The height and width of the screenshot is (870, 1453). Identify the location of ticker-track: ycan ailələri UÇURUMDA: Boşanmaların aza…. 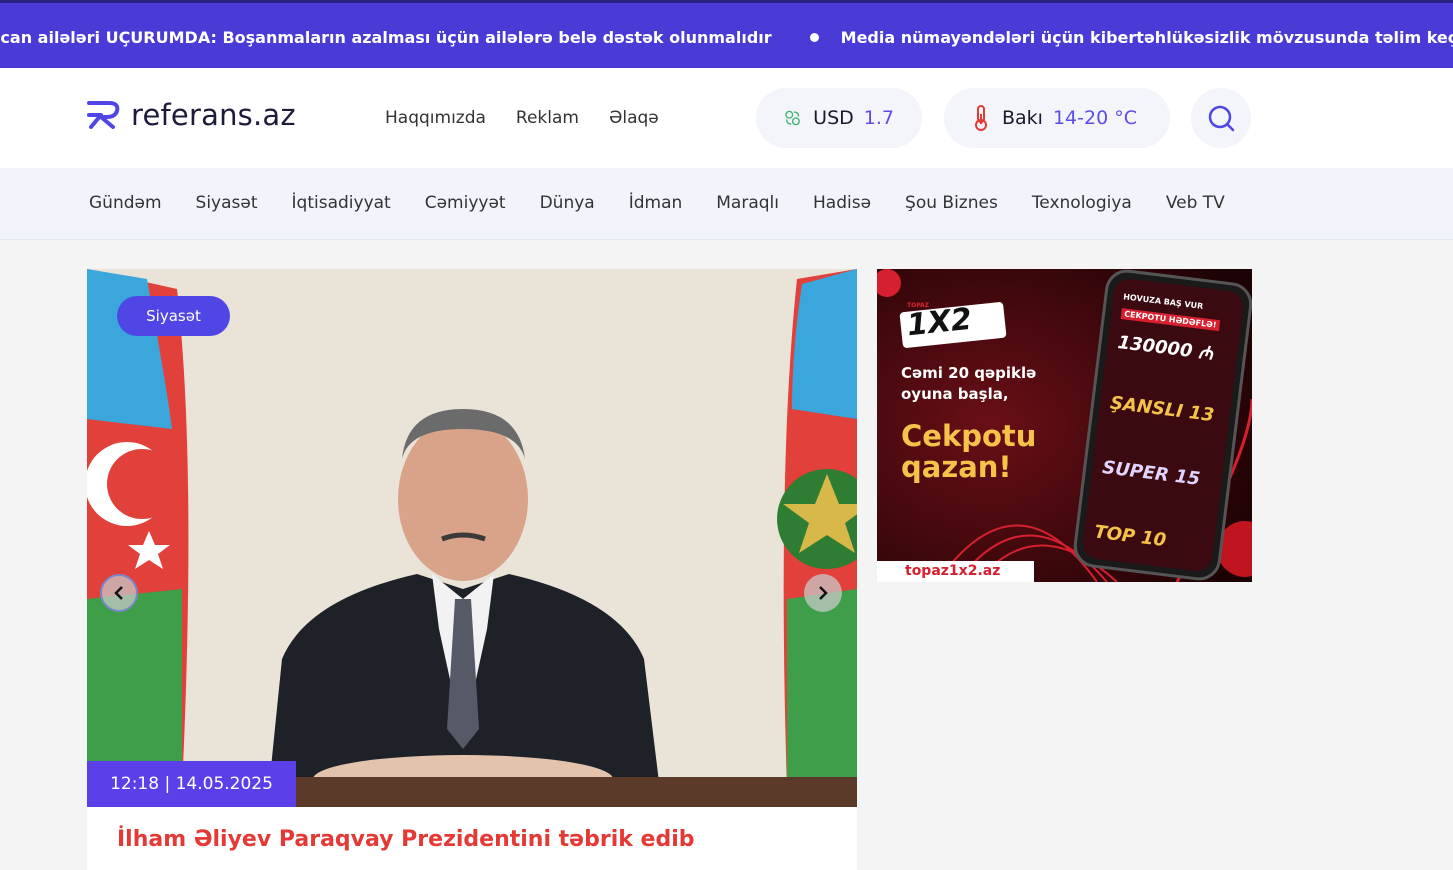
(726, 35).